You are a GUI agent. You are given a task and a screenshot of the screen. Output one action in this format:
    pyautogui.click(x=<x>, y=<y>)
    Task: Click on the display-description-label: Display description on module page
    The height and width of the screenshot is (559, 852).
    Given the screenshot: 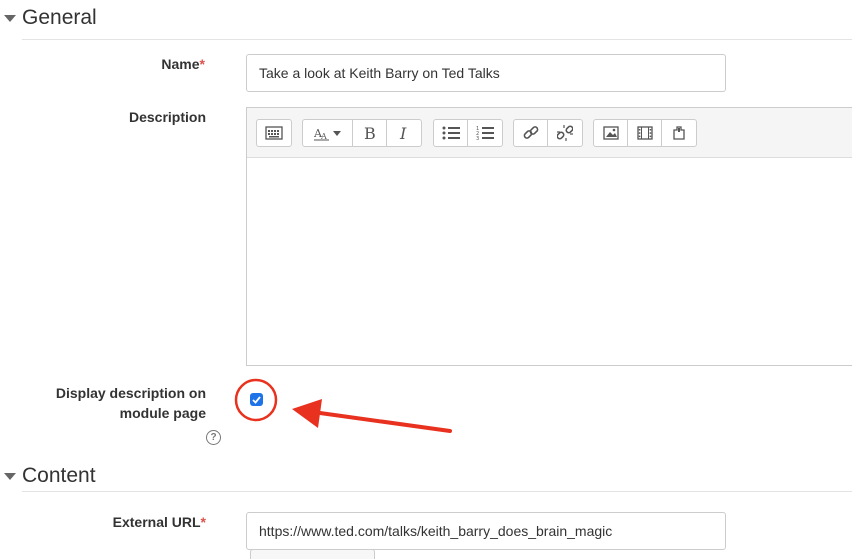 What is the action you would take?
    pyautogui.click(x=113, y=403)
    